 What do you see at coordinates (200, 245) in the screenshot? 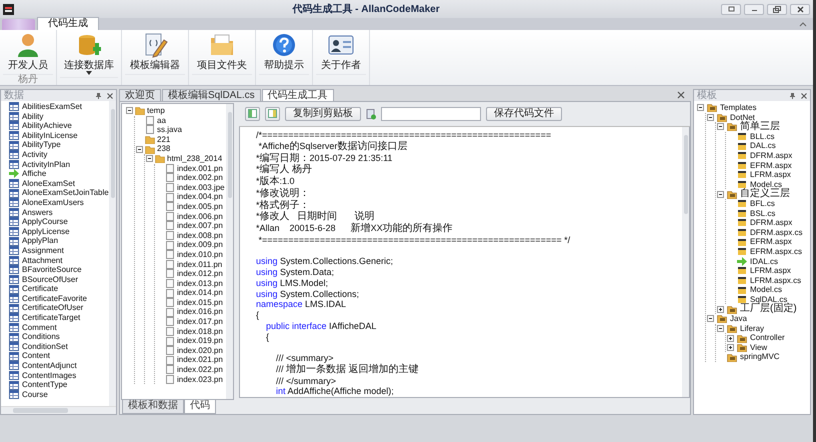
I see `tree-item: index.009.pn` at bounding box center [200, 245].